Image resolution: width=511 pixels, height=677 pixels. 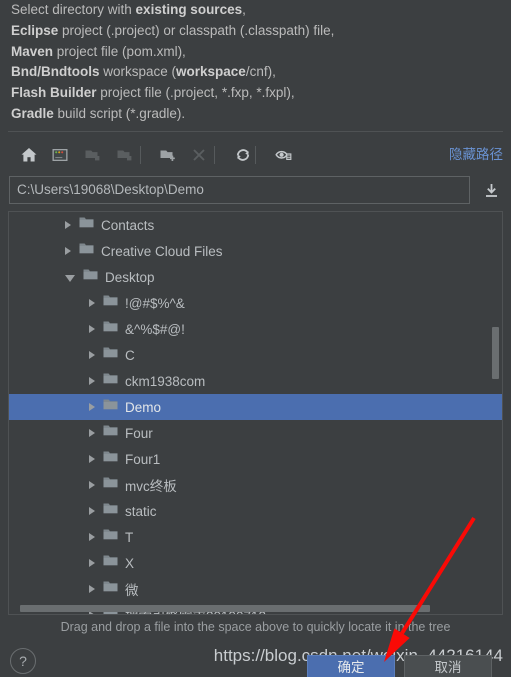 What do you see at coordinates (255, 329) in the screenshot?
I see `tree-row: &^%$#@!` at bounding box center [255, 329].